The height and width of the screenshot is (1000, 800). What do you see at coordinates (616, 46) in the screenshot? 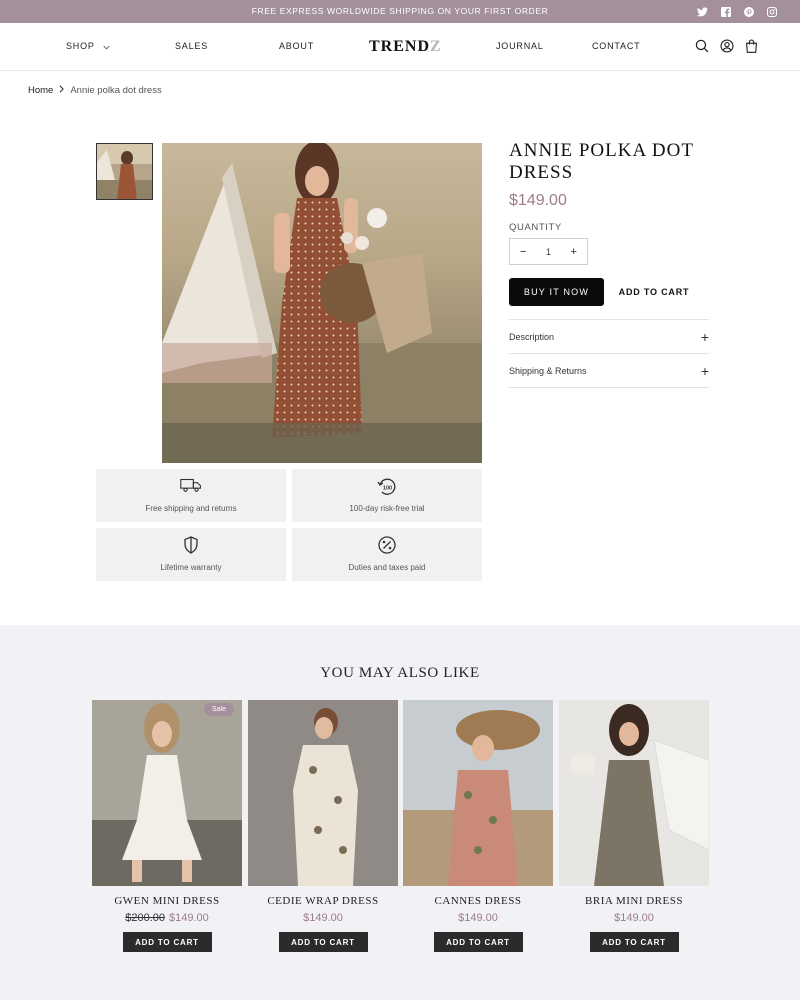
I see `nav-contact: CONTACT` at bounding box center [616, 46].